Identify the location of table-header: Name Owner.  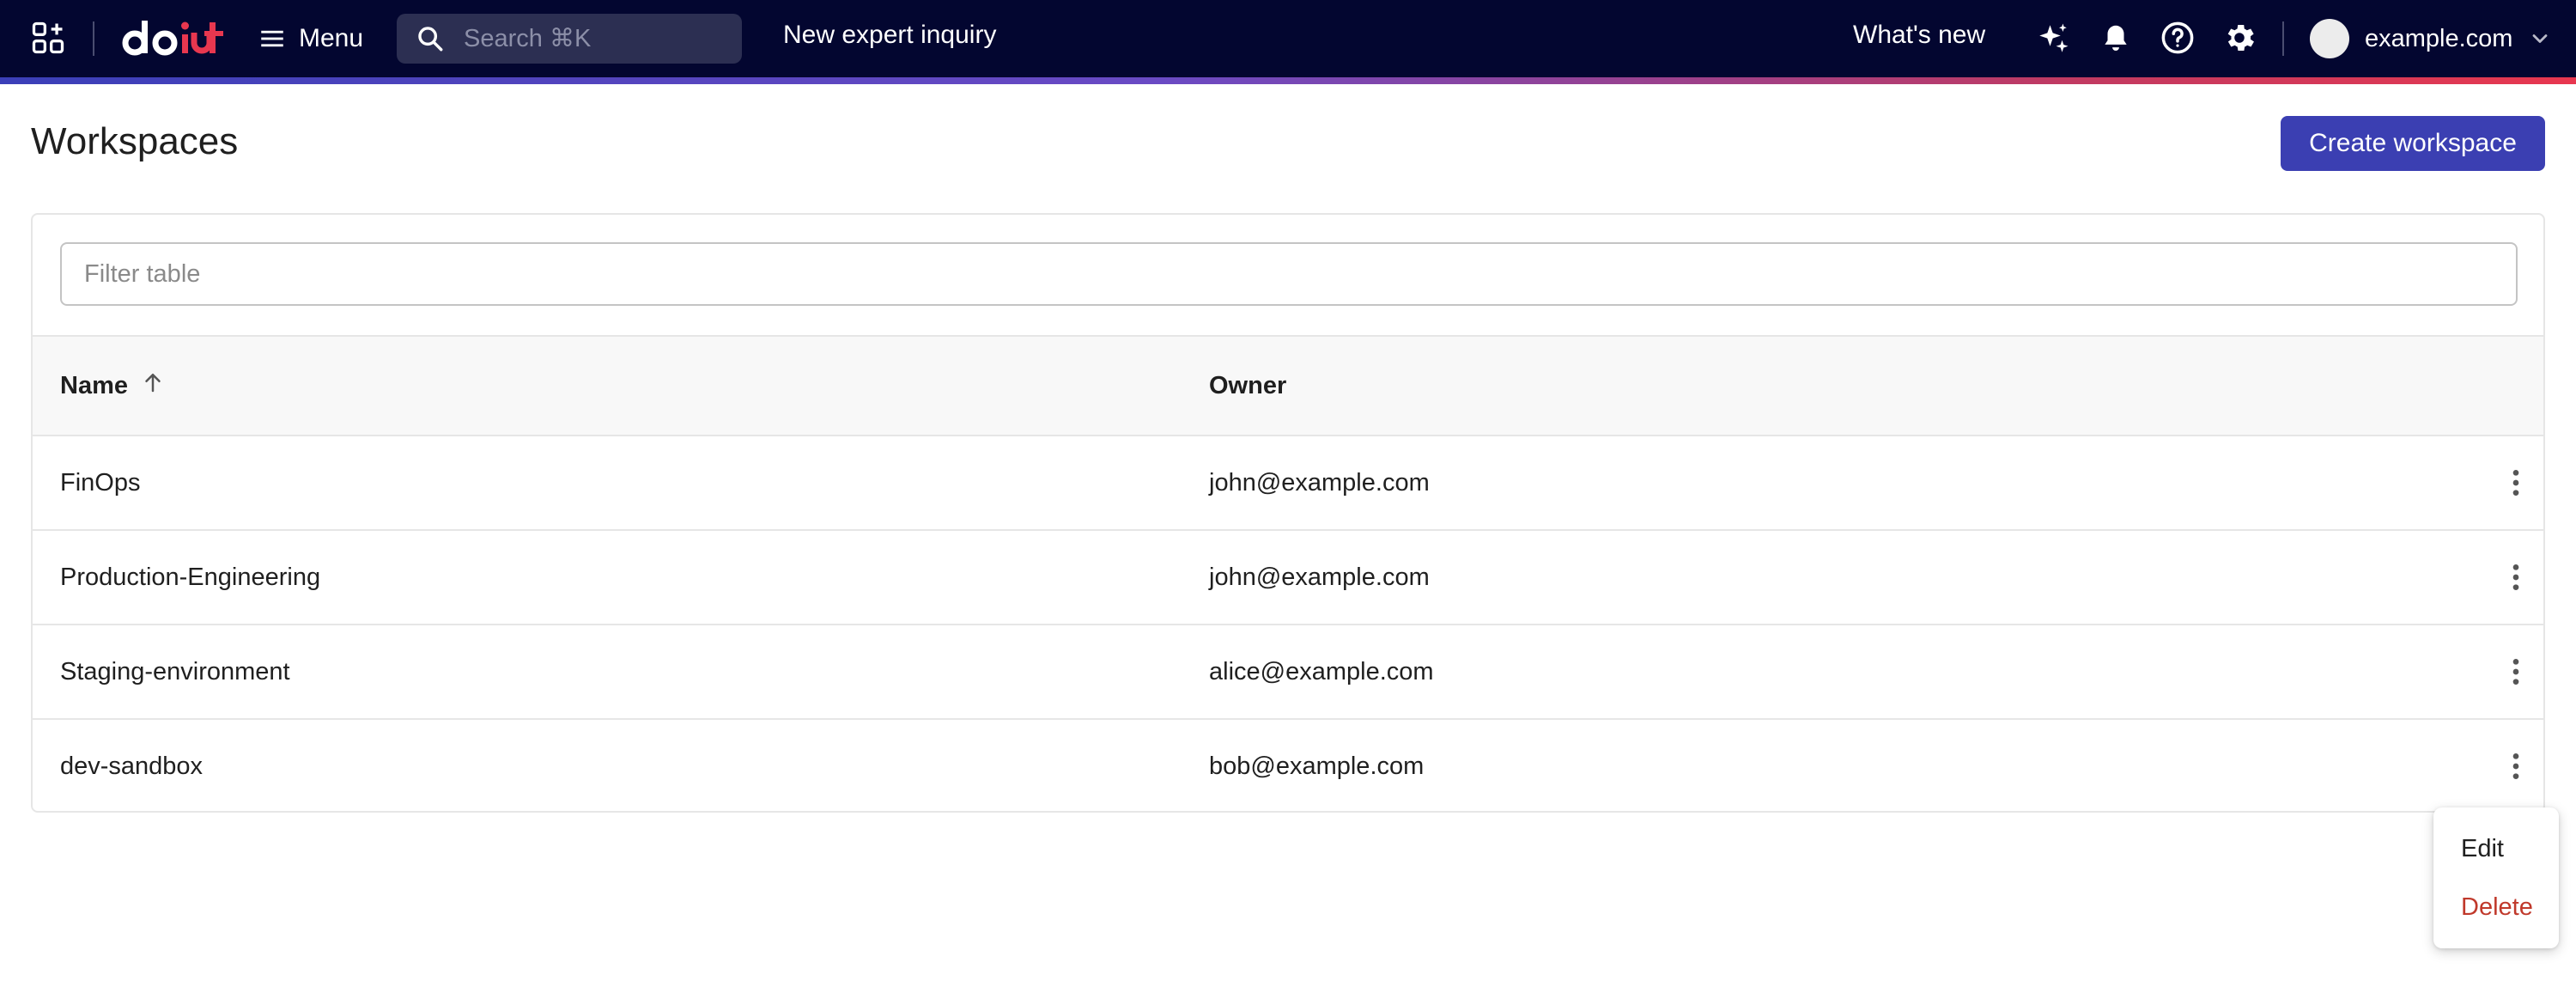
(1288, 385).